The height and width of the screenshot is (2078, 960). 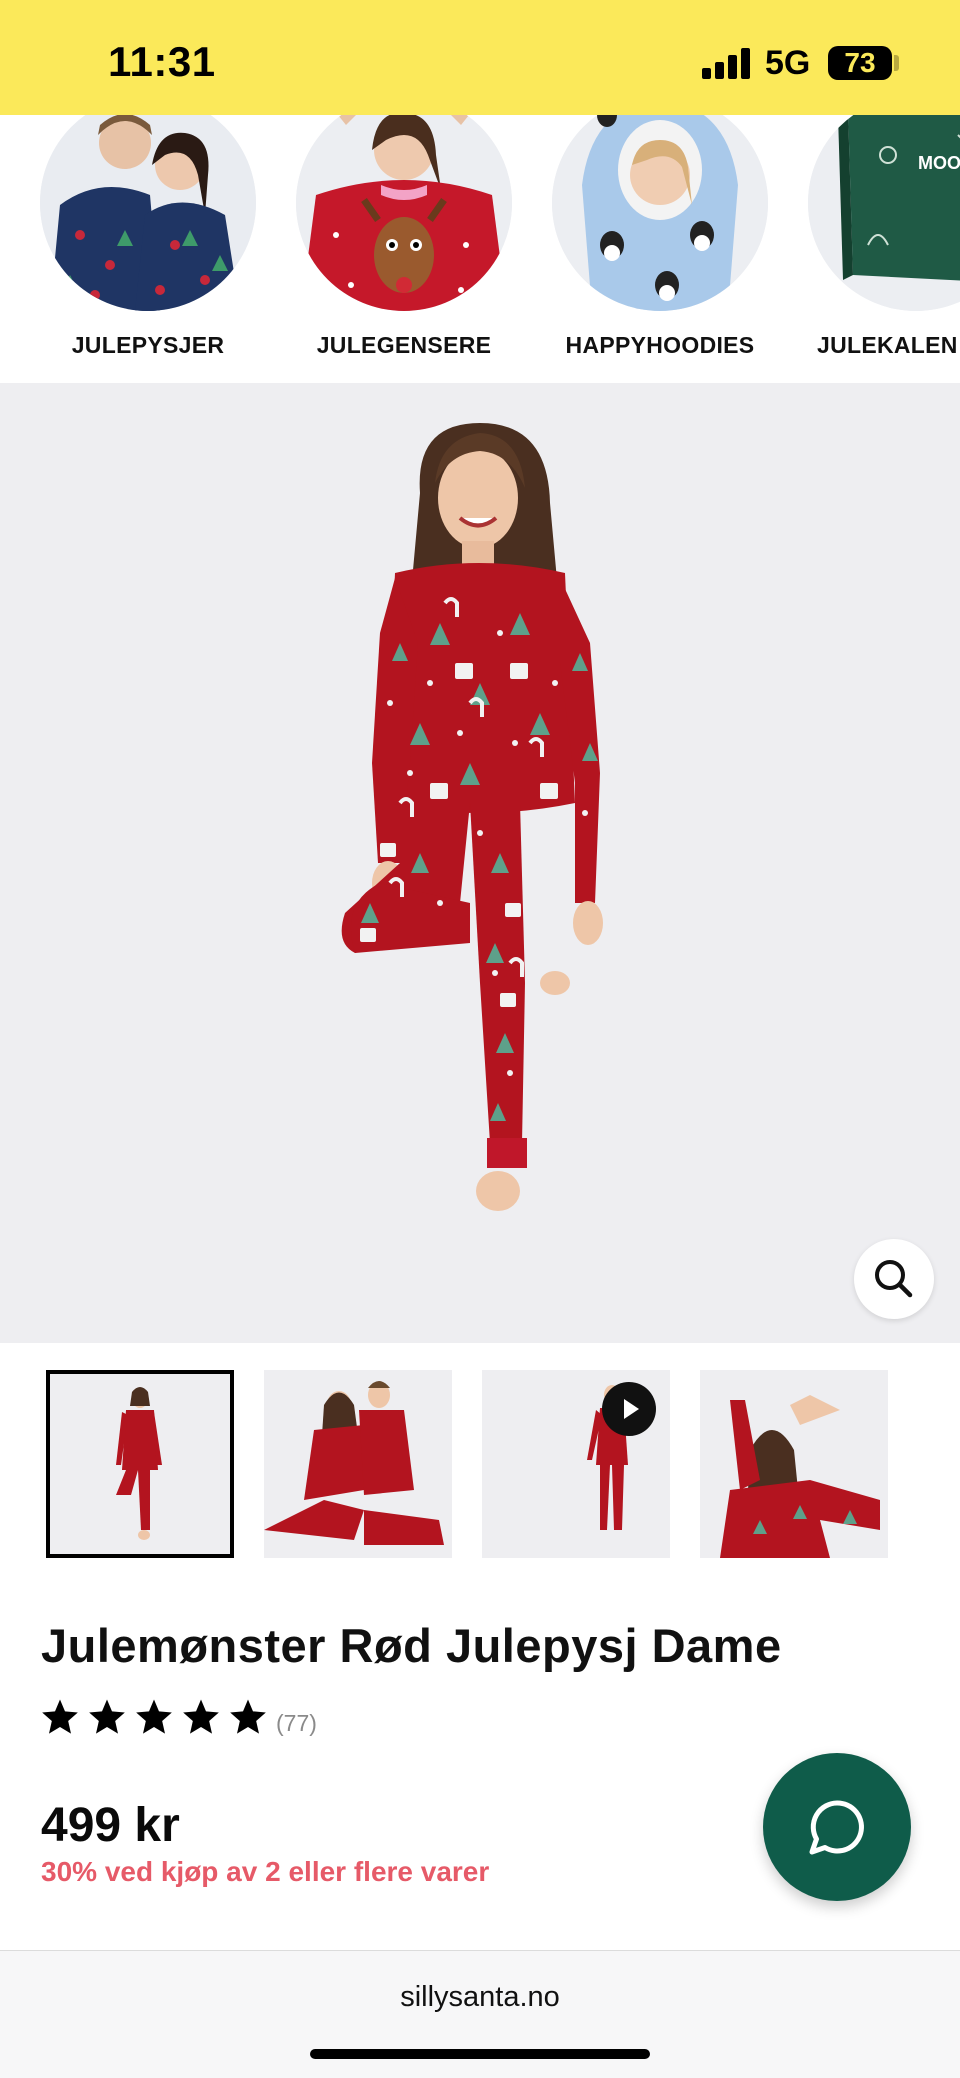 What do you see at coordinates (727, 63) in the screenshot?
I see `cellular-signal-icon` at bounding box center [727, 63].